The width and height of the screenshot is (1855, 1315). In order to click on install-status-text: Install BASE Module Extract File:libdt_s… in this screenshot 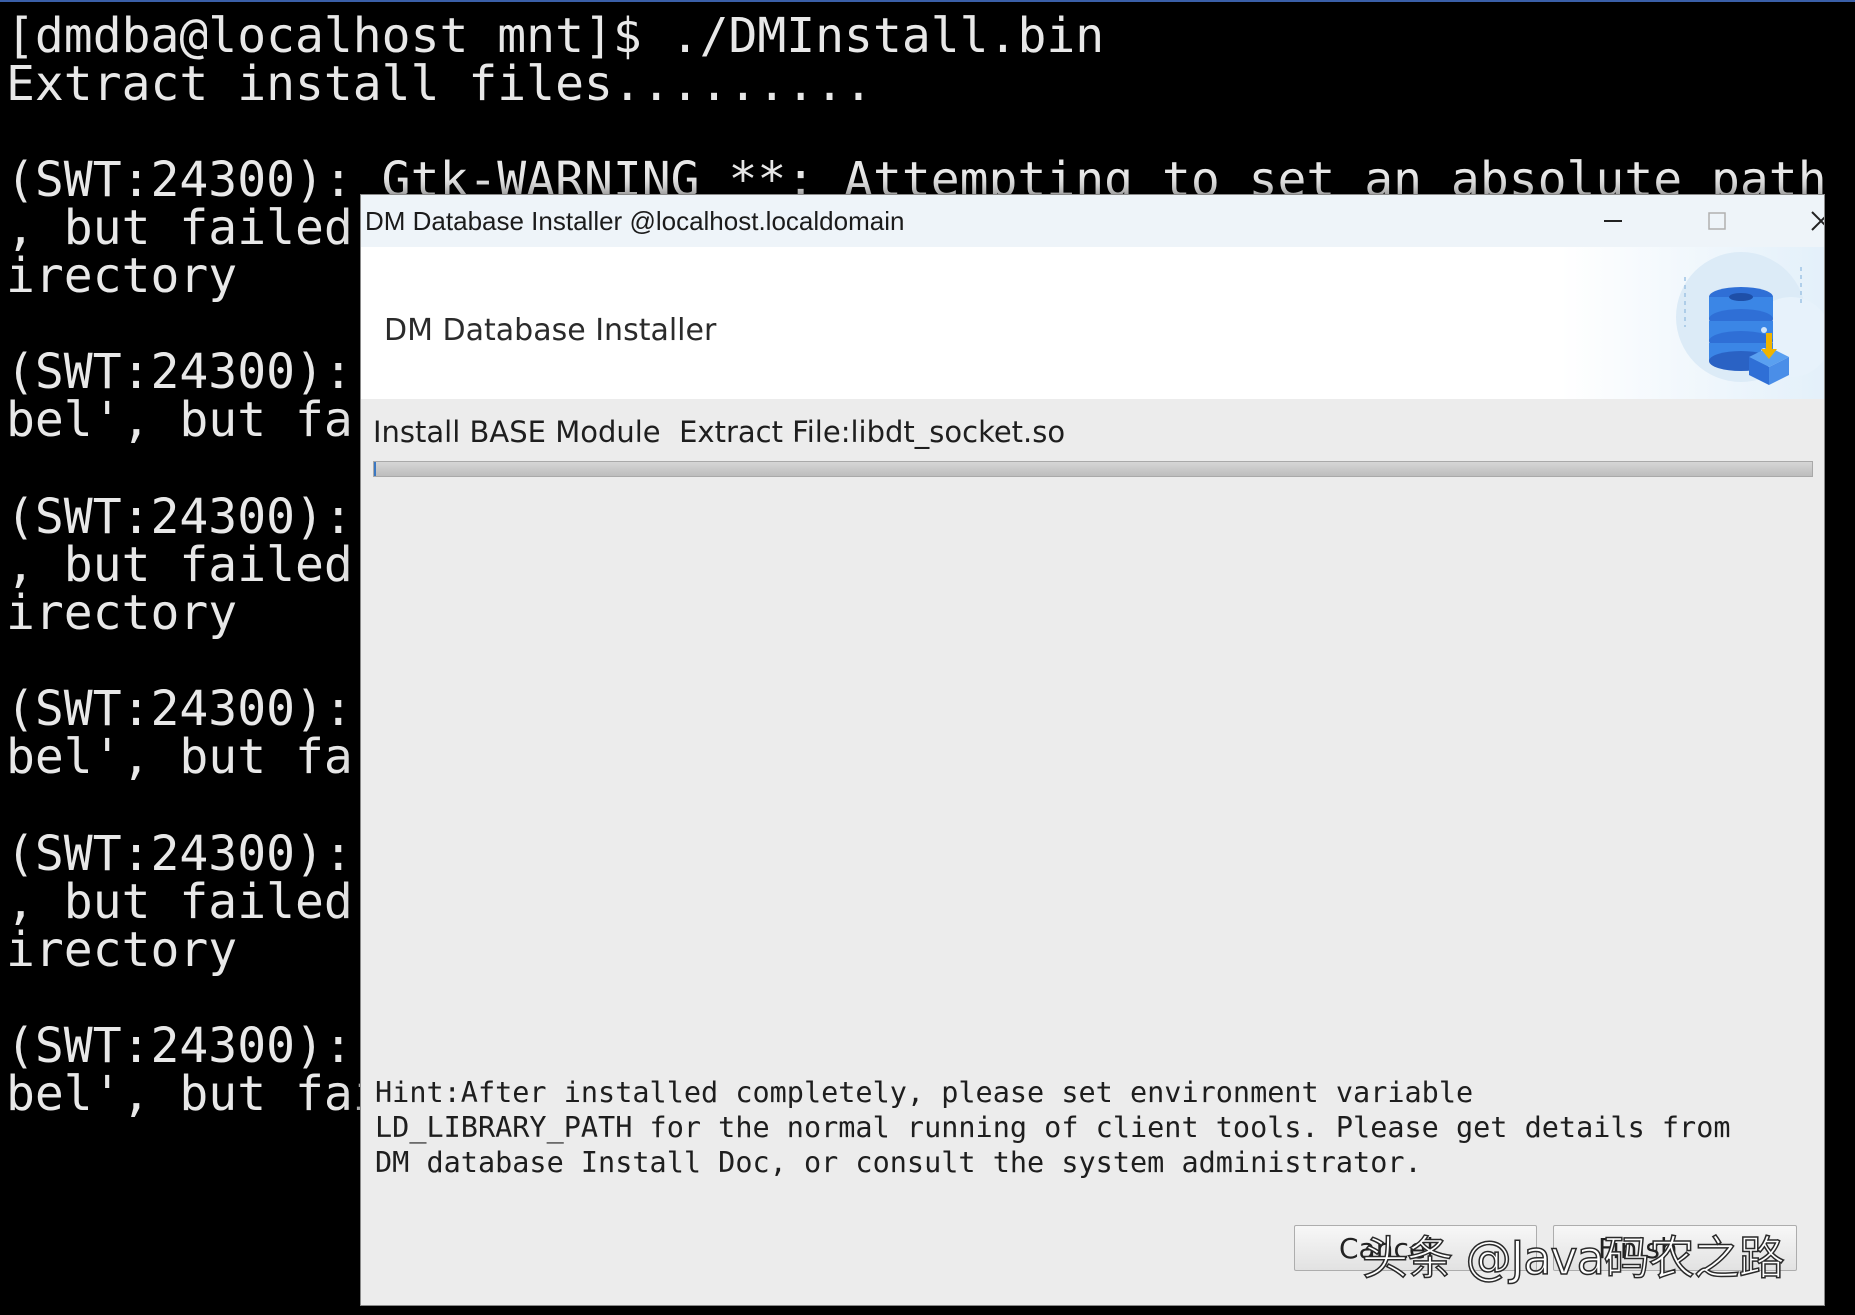, I will do `click(719, 432)`.